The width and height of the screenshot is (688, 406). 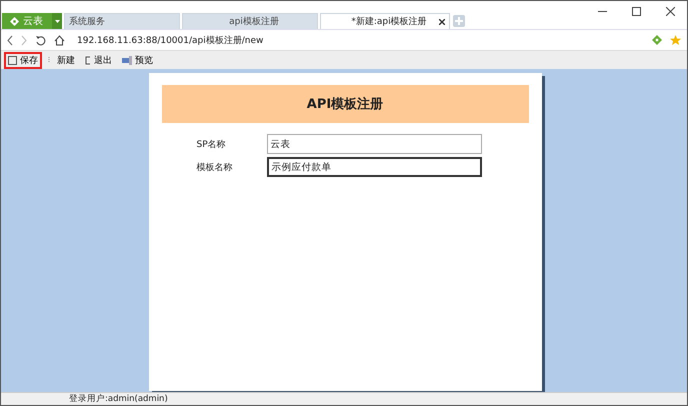 I want to click on field-label: SP名称, so click(x=211, y=144).